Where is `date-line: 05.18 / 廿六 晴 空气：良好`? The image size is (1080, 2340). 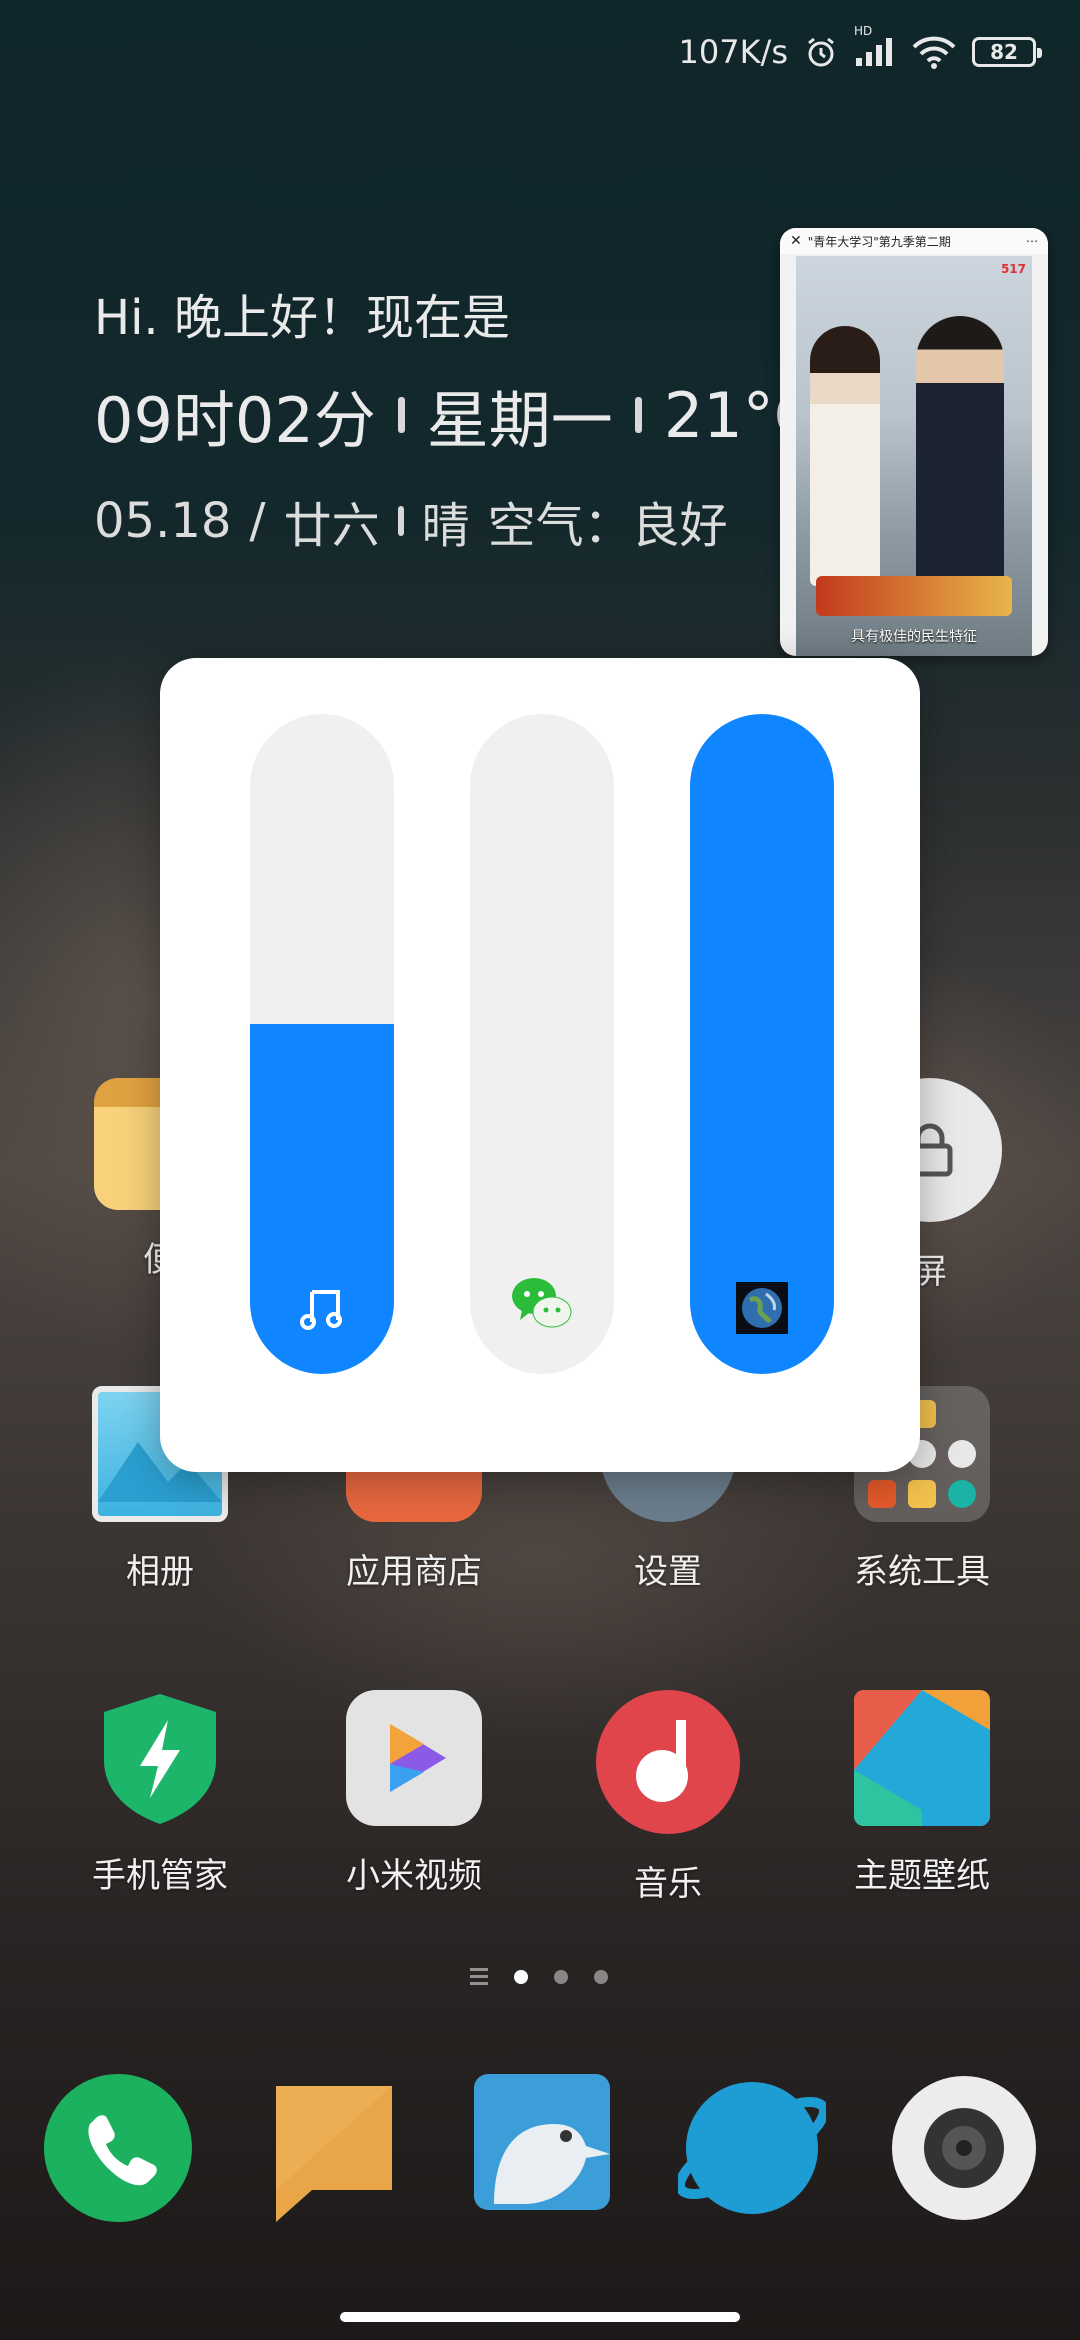 date-line: 05.18 / 廿六 晴 空气：良好 is located at coordinates (455, 521).